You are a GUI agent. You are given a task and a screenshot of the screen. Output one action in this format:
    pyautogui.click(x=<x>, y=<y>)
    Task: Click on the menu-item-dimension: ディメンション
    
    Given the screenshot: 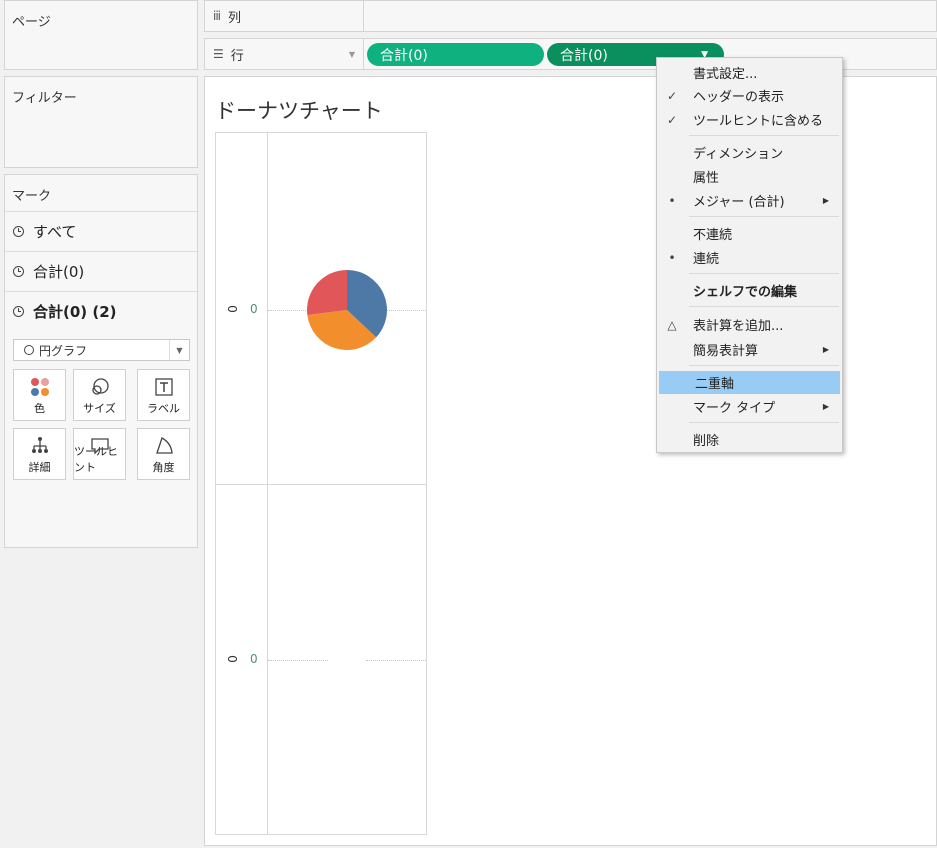 What is the action you would take?
    pyautogui.click(x=749, y=152)
    